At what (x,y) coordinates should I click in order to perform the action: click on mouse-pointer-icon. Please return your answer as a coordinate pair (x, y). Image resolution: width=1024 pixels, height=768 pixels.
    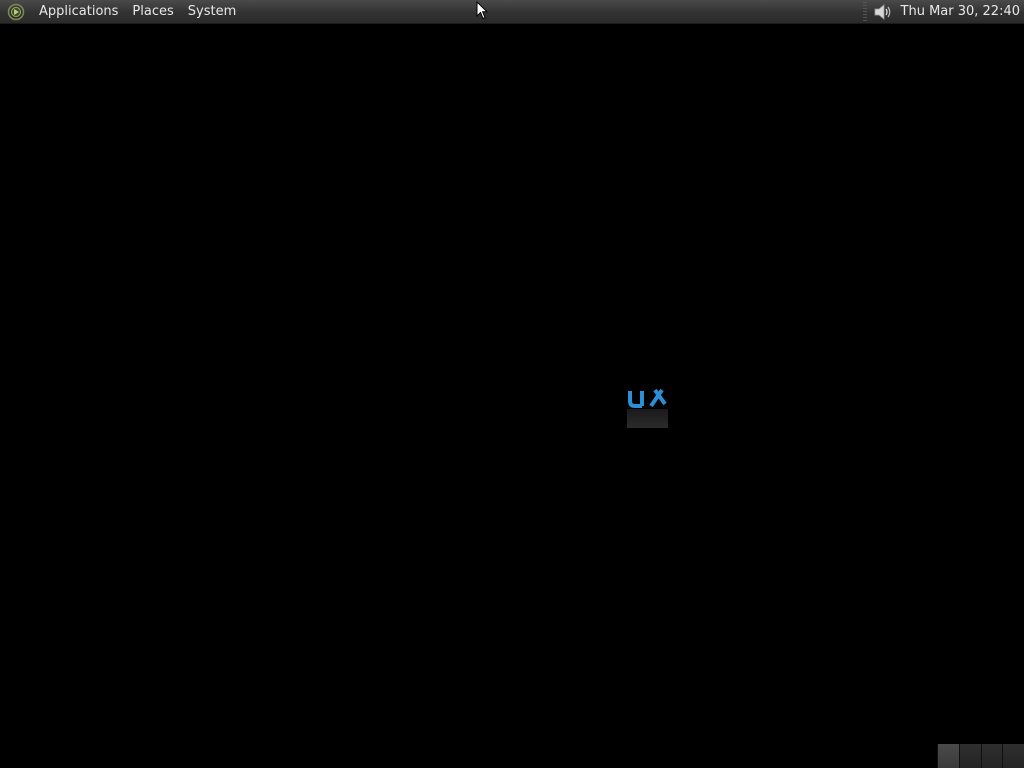
    Looking at the image, I should click on (482, 10).